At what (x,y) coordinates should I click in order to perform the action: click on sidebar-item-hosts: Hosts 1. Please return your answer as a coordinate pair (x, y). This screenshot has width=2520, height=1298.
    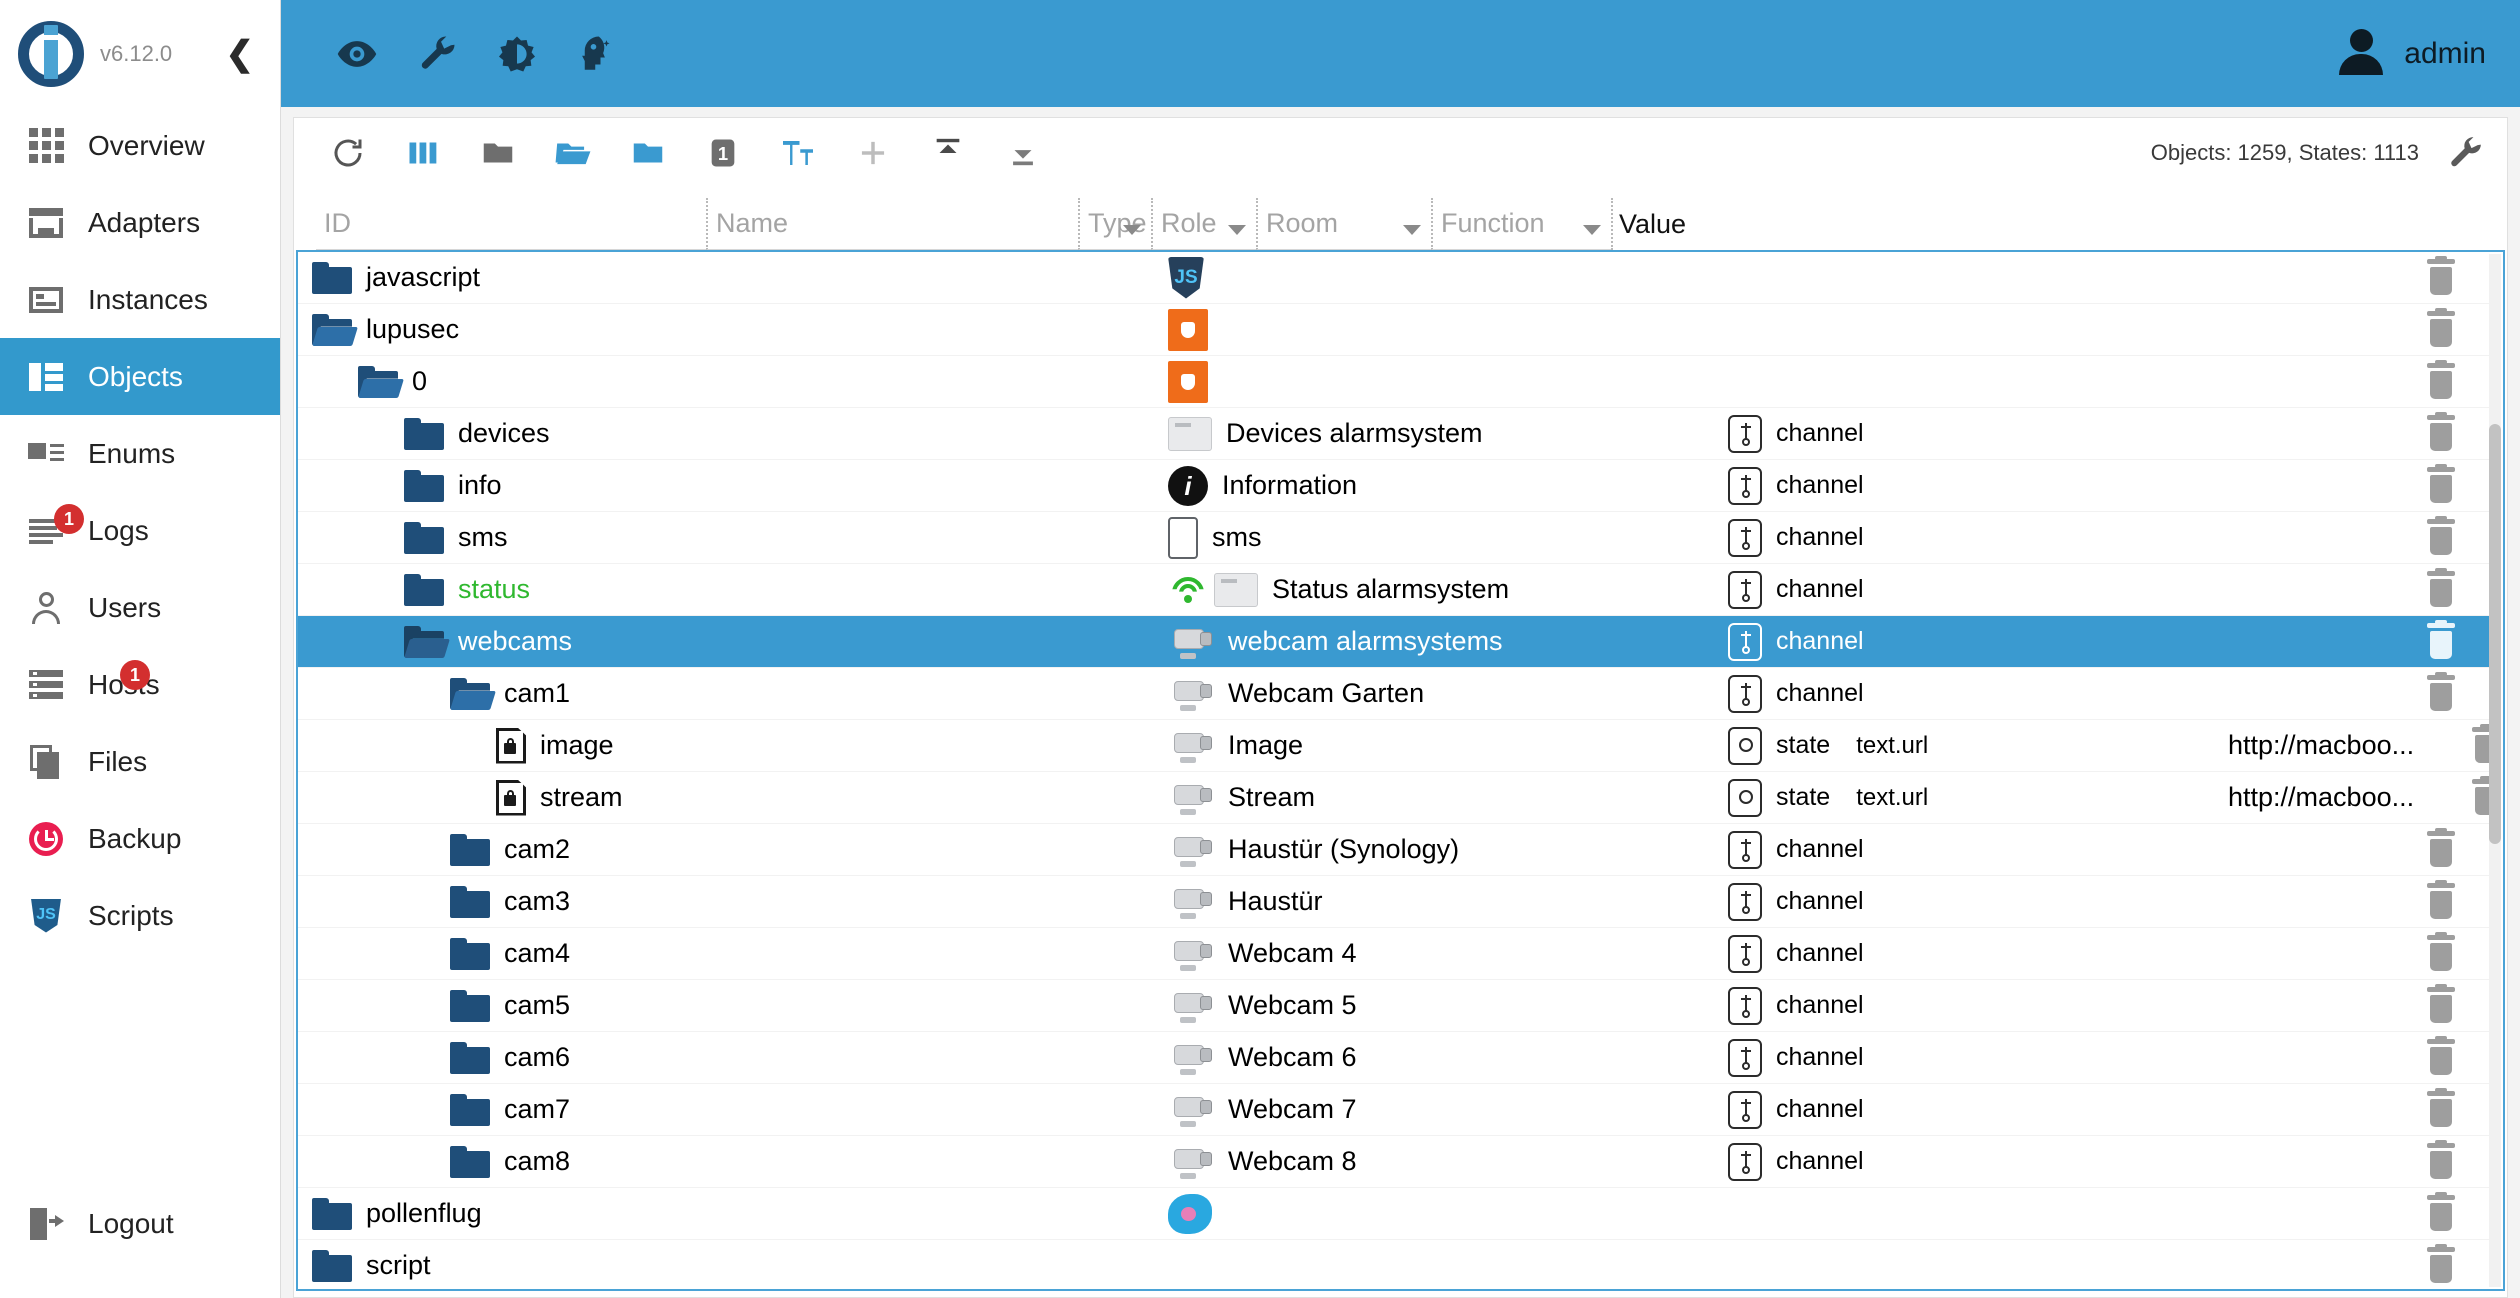
    Looking at the image, I should click on (140, 684).